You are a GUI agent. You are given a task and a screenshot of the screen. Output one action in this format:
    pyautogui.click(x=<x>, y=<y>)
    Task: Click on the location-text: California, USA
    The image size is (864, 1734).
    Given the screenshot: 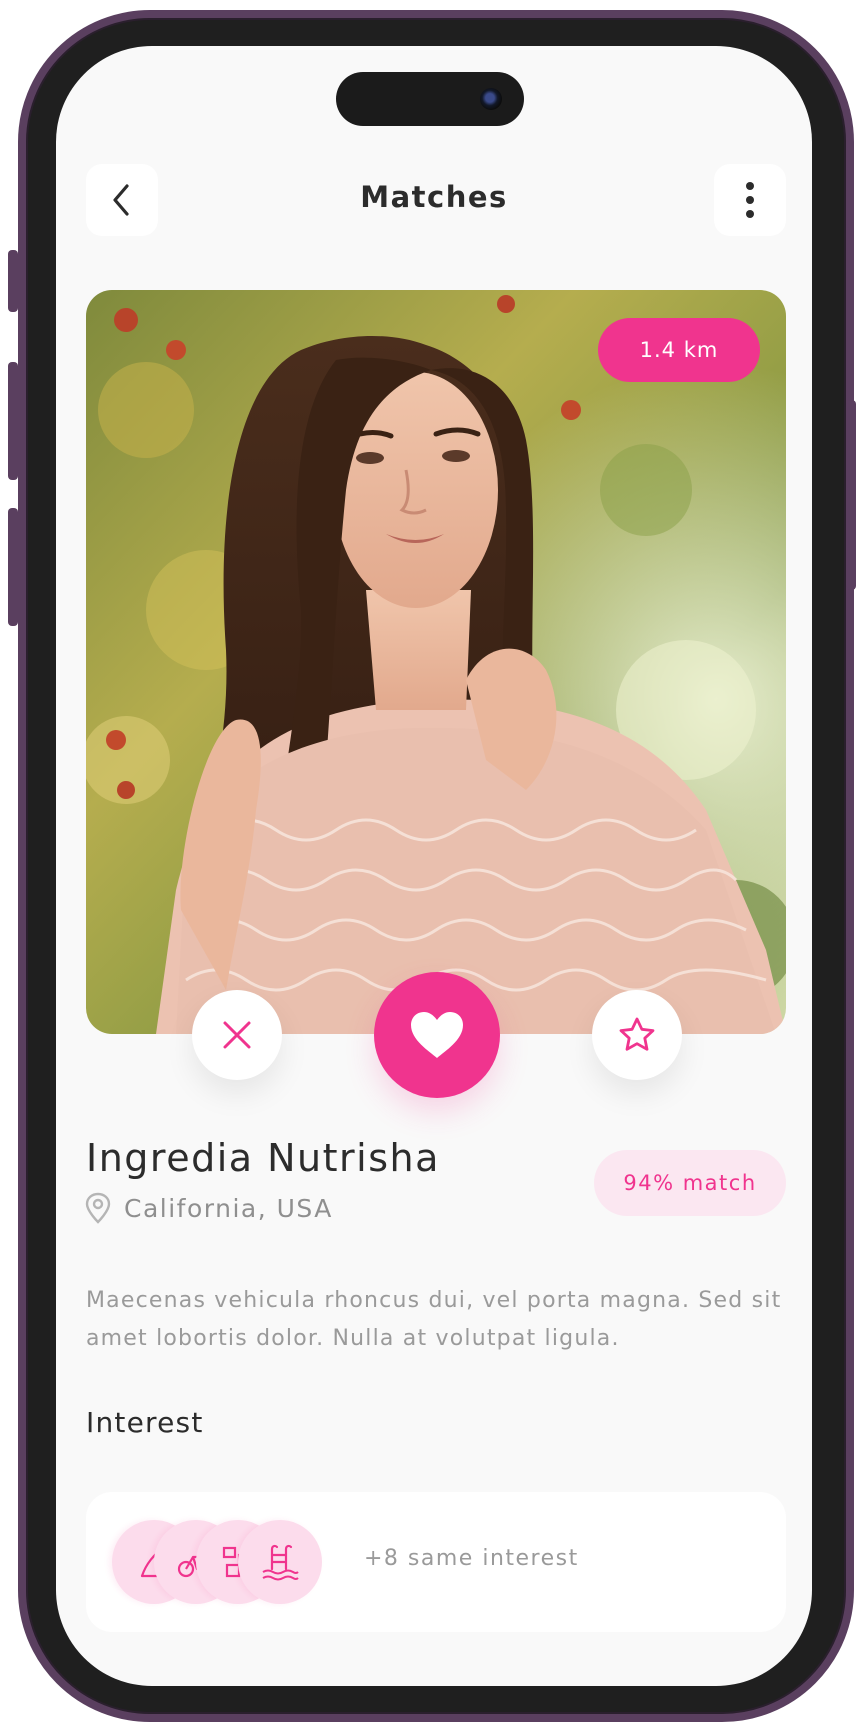 What is the action you would take?
    pyautogui.click(x=228, y=1208)
    